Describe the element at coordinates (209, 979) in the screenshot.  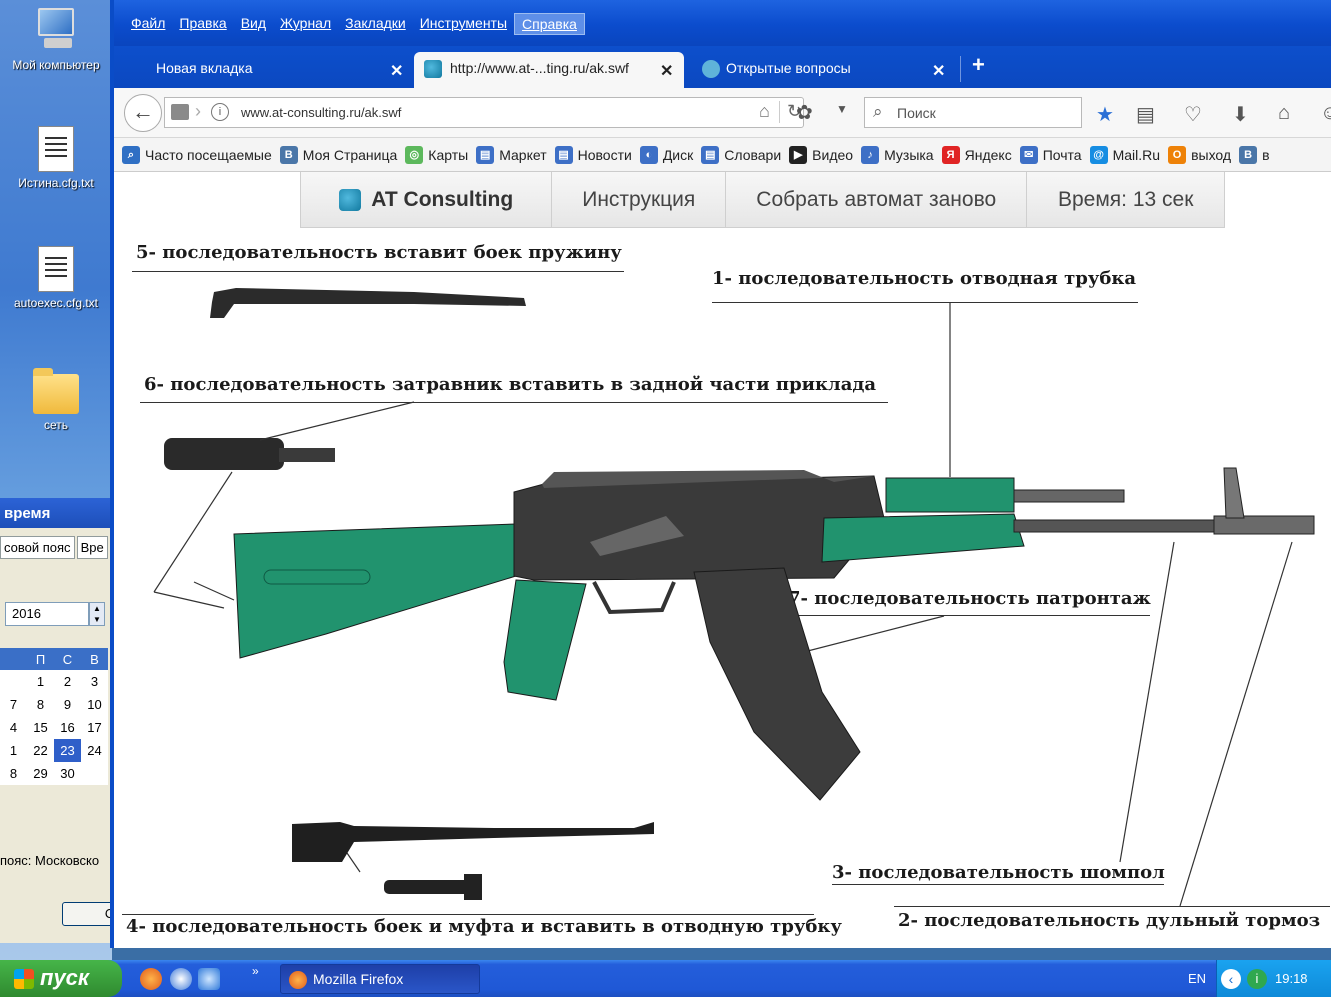
I see `internet-explorer-icon` at that location.